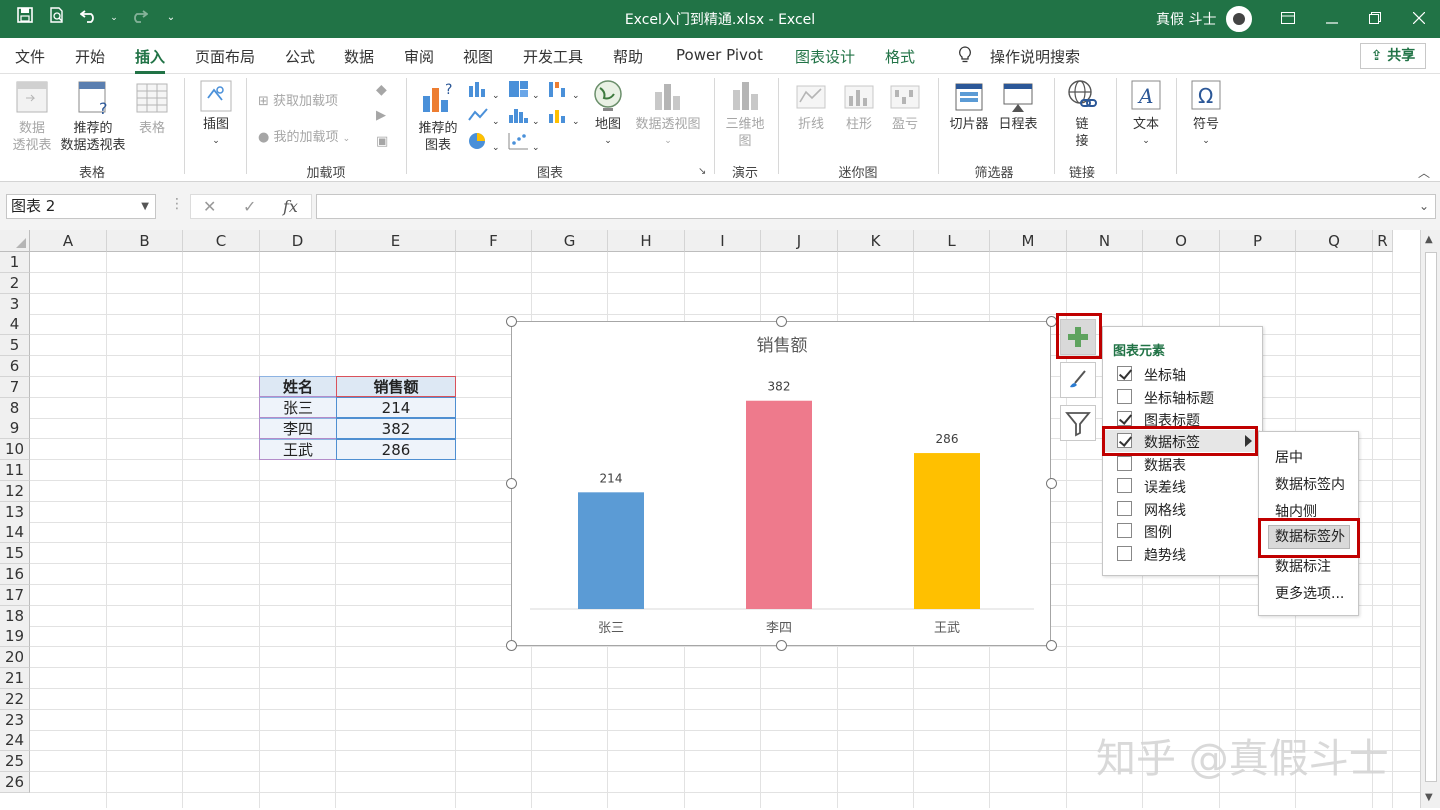 This screenshot has height=810, width=1440. Describe the element at coordinates (1187, 397) in the screenshot. I see `element-axis-titles: 坐标轴标题` at that location.